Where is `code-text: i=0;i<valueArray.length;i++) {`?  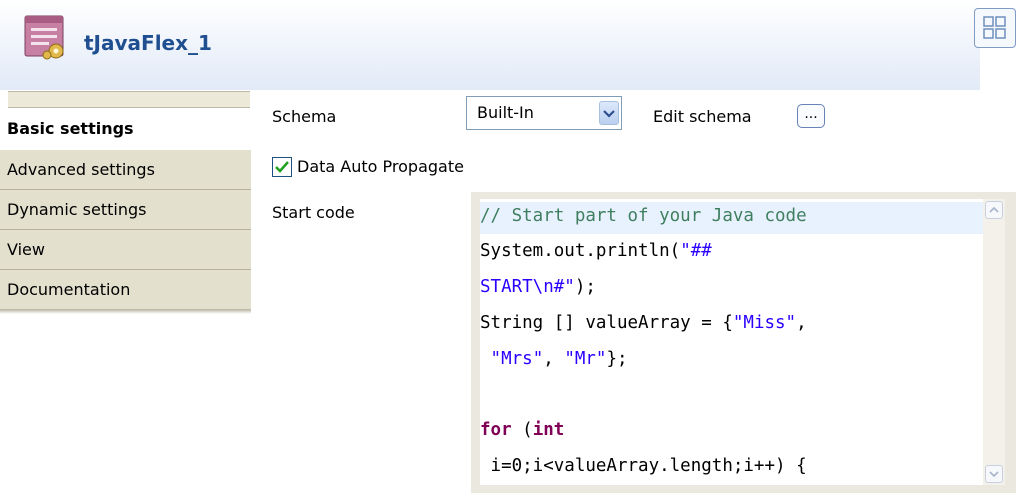 code-text: i=0;i<valueArray.length;i++) { is located at coordinates (643, 466).